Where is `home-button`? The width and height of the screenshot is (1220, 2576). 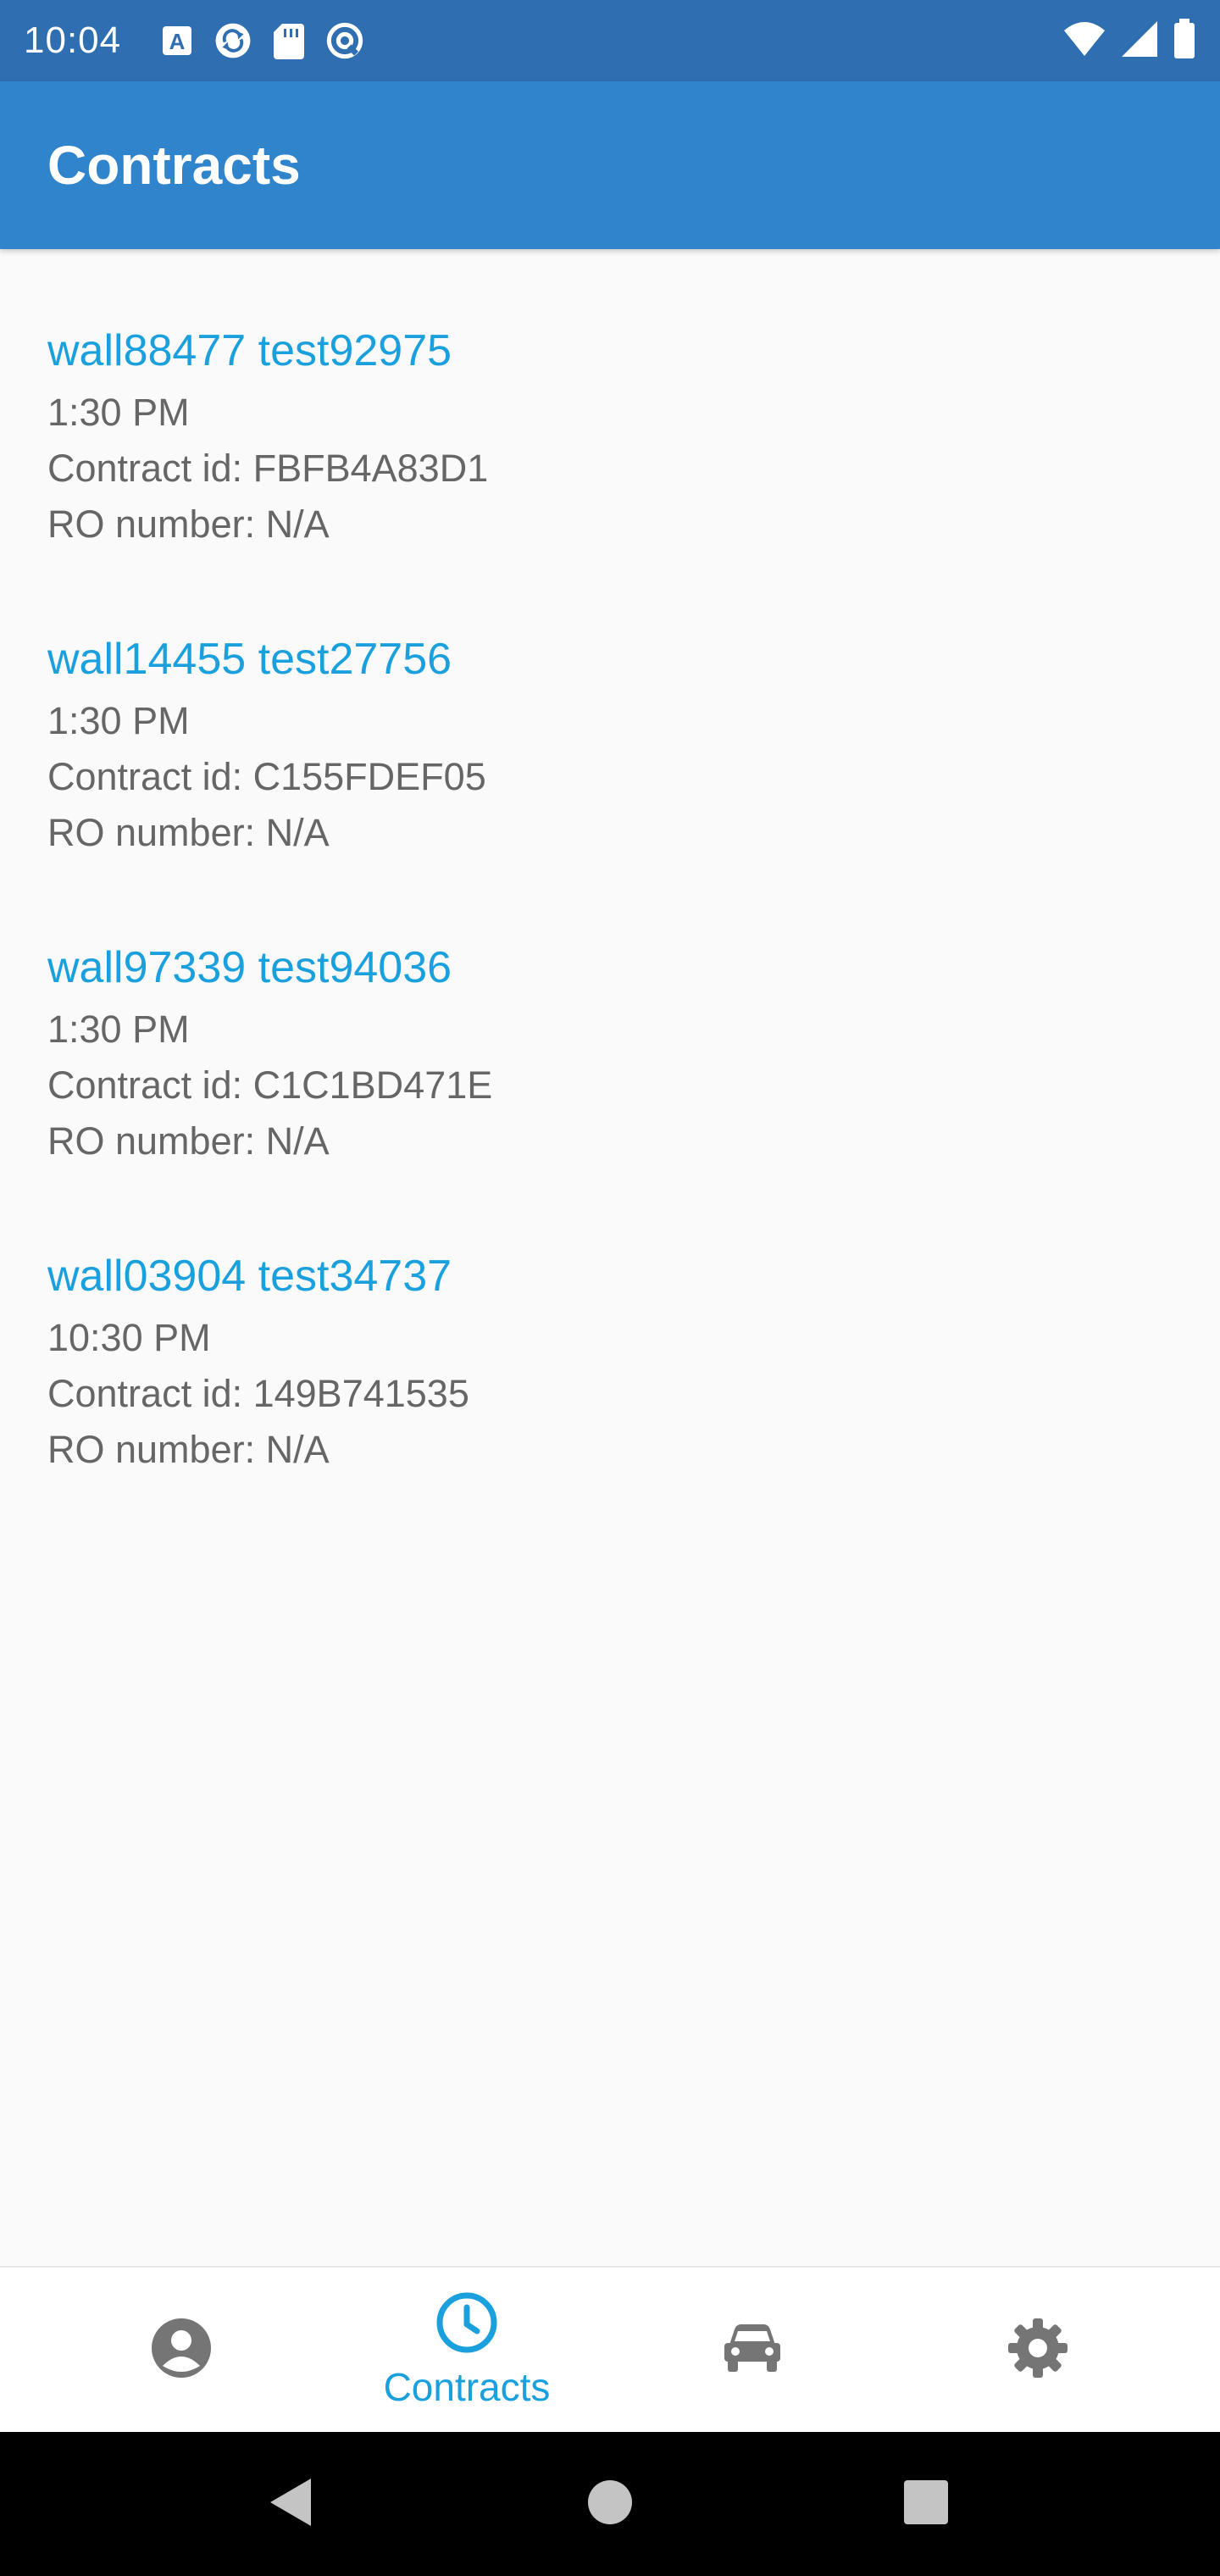 home-button is located at coordinates (610, 2504).